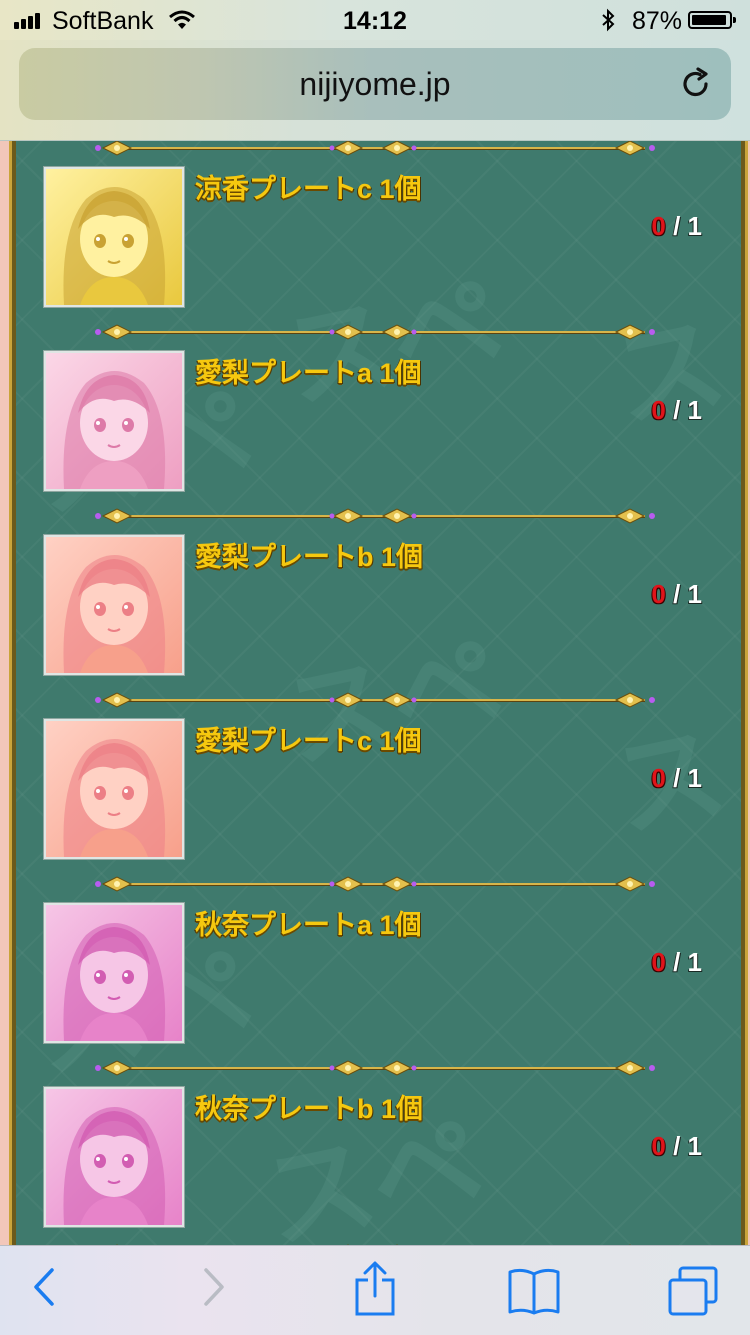 Image resolution: width=750 pixels, height=1335 pixels. I want to click on reward-item-row: 秋奈プレートa 1個 0 / 1, so click(388, 973).